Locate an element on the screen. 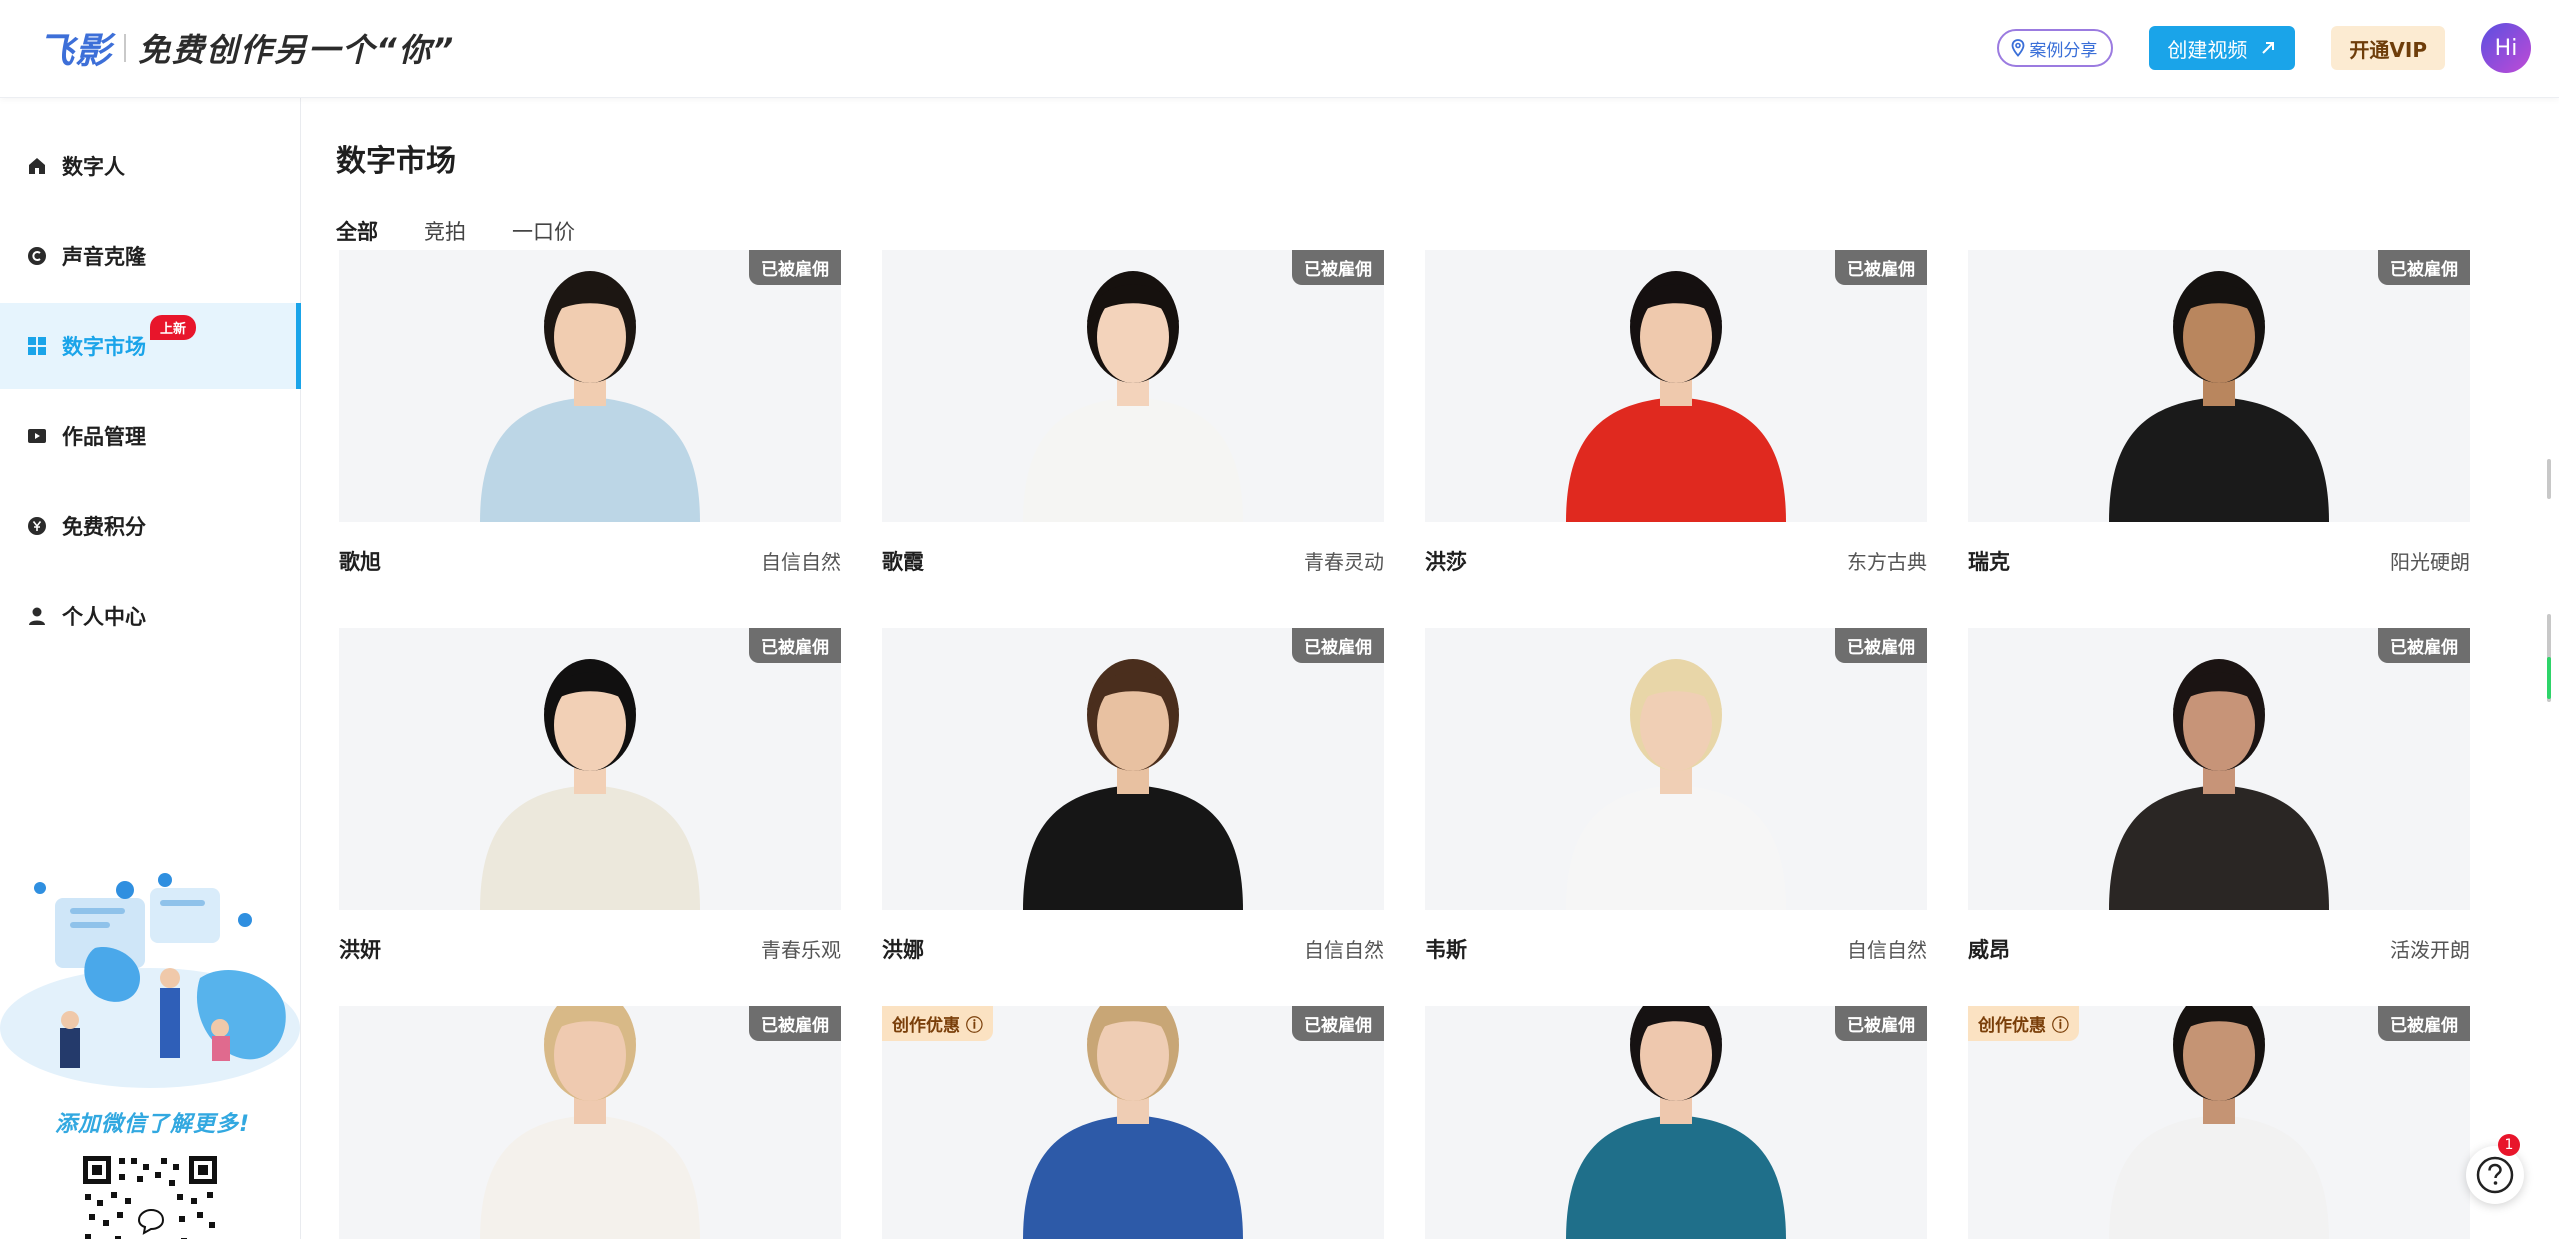  wechat-promo: 添加微信了解更多! is located at coordinates (150, 1033).